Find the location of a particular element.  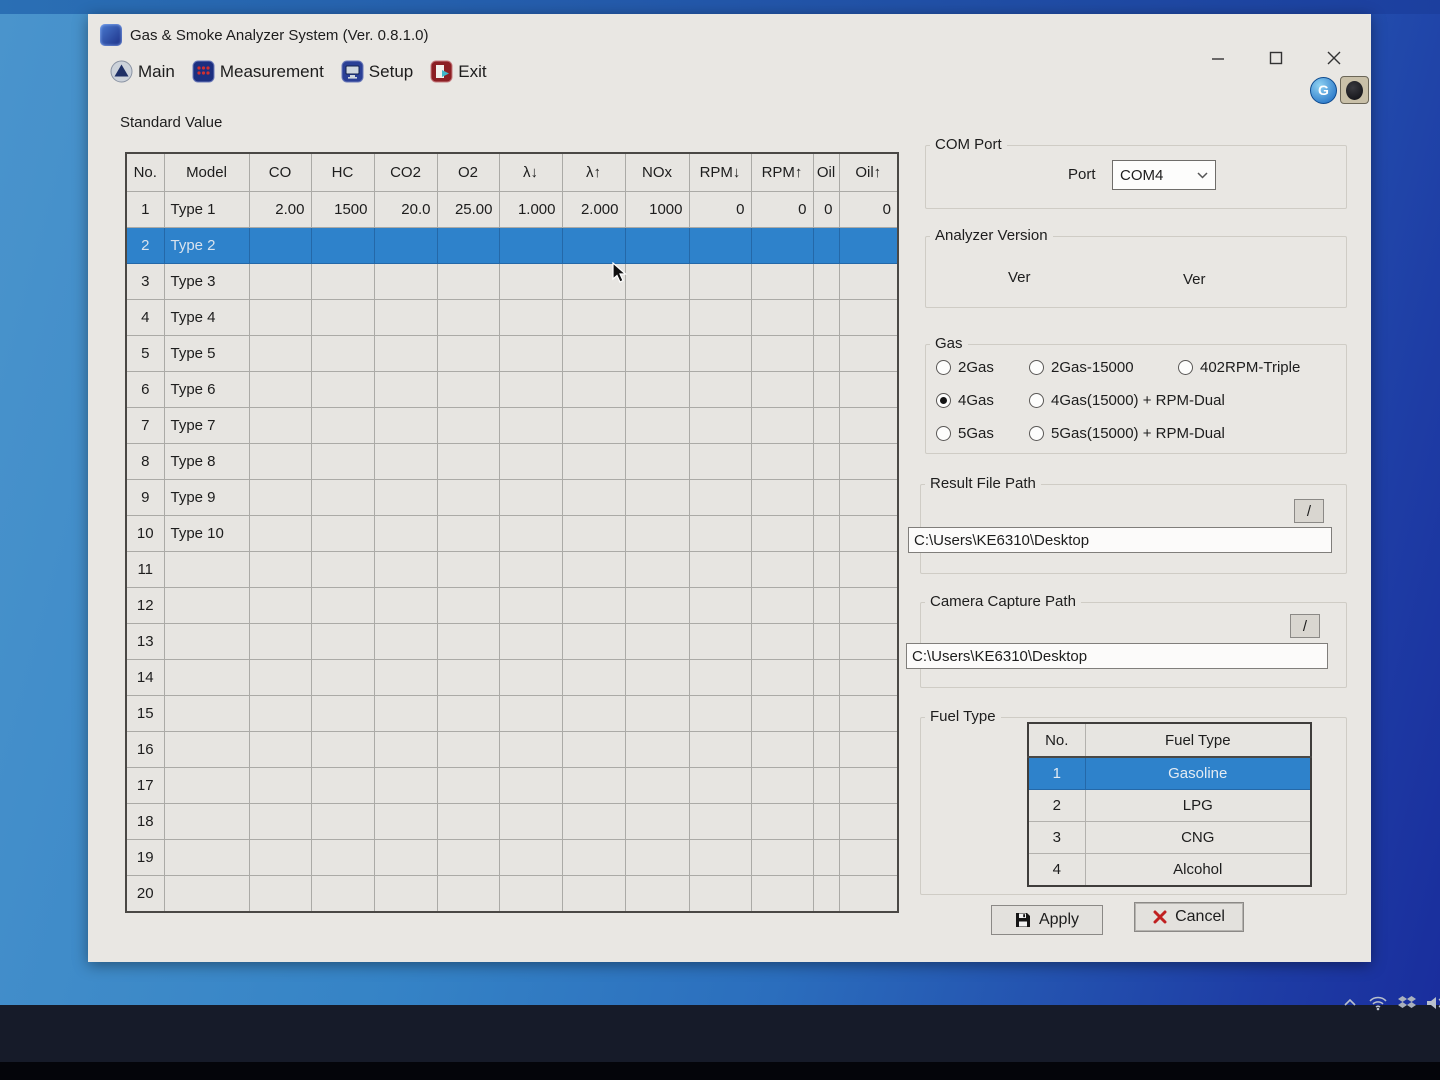

fuel-column-header: No. is located at coordinates (1056, 740).